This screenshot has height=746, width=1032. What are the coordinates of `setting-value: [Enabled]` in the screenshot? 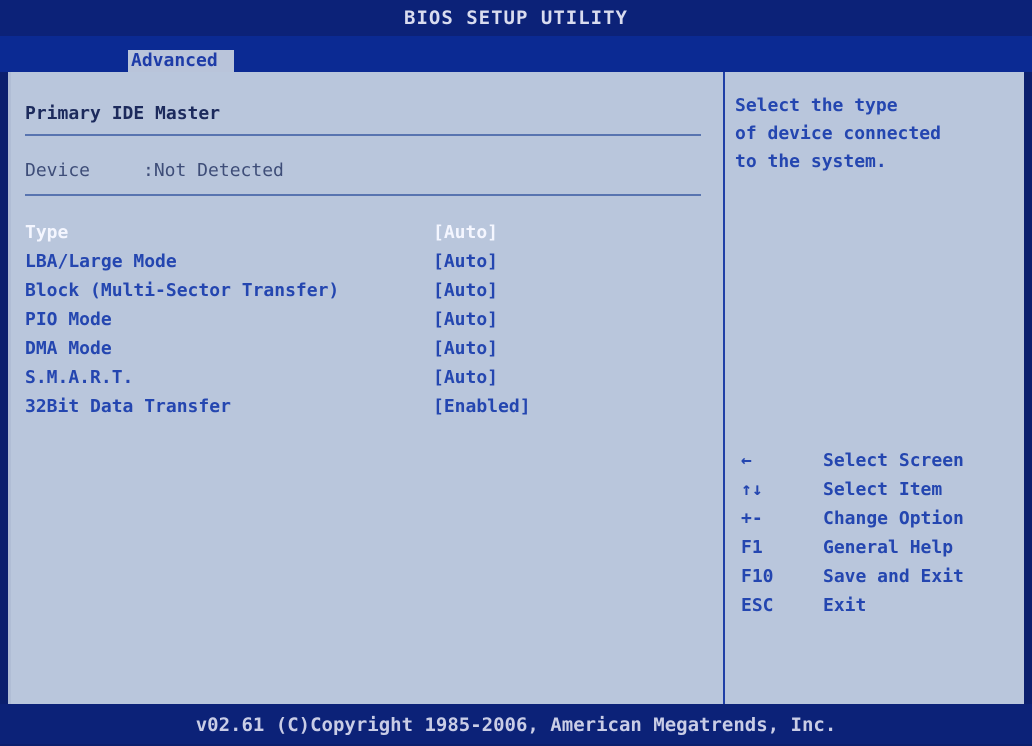 It's located at (482, 406).